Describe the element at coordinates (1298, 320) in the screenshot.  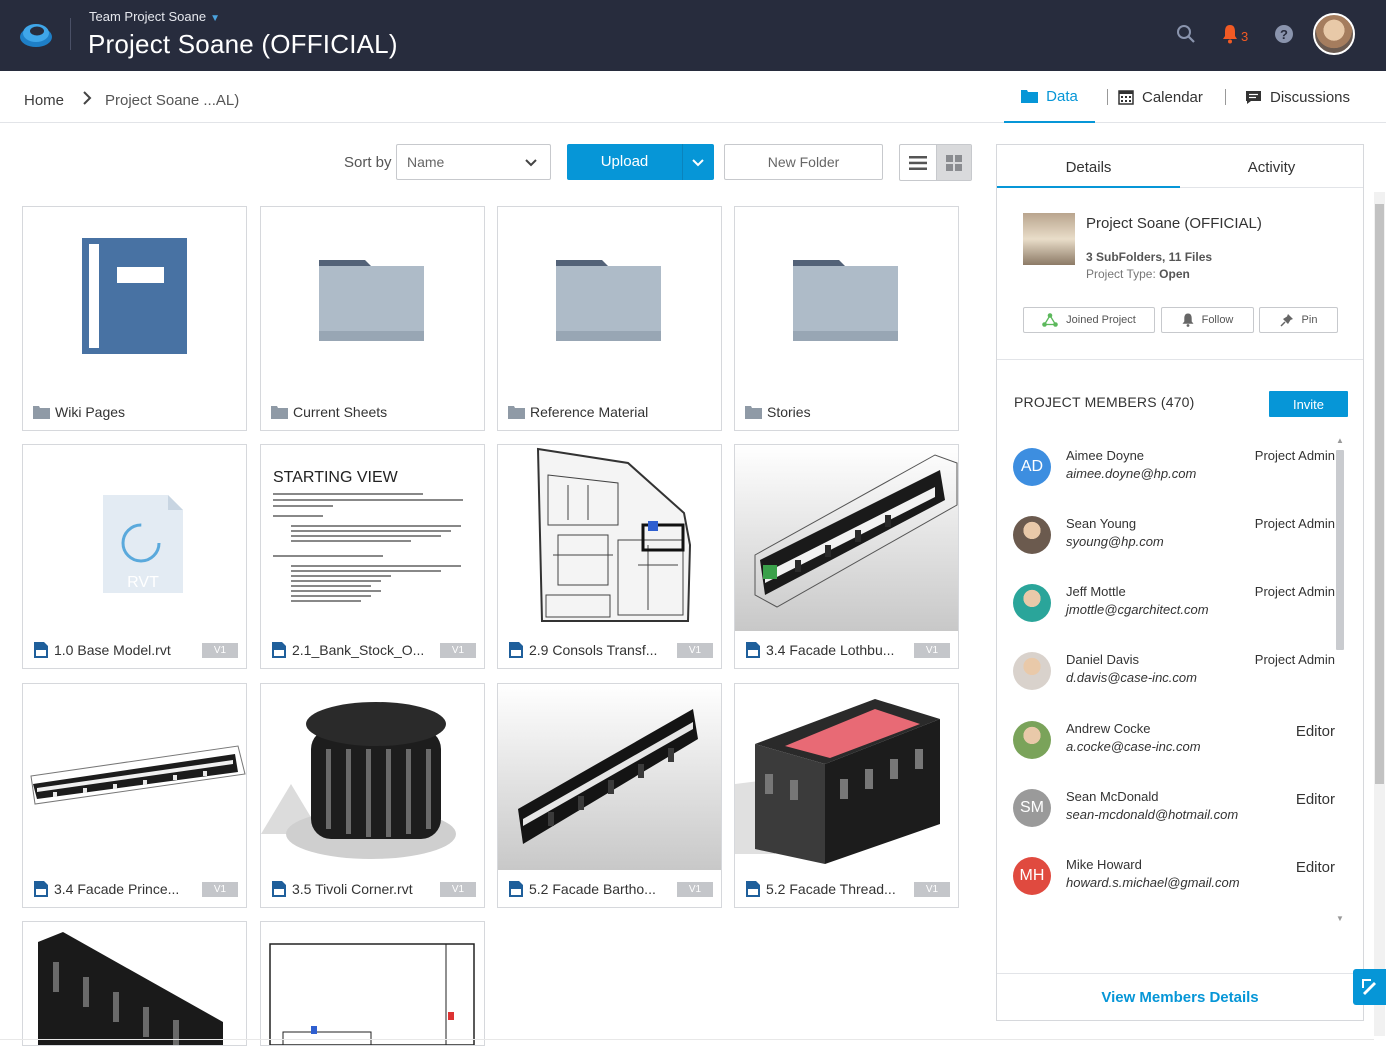
I see `pin-button: Pin` at that location.